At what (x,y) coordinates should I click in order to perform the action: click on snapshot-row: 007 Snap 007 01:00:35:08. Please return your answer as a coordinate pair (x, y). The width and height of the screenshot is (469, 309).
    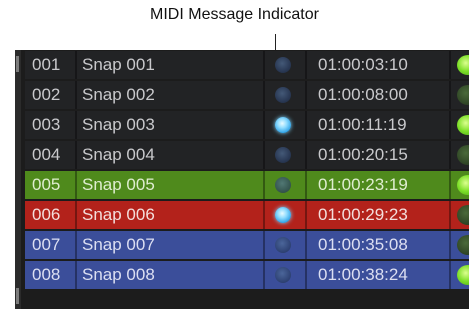
    Looking at the image, I should click on (247, 245).